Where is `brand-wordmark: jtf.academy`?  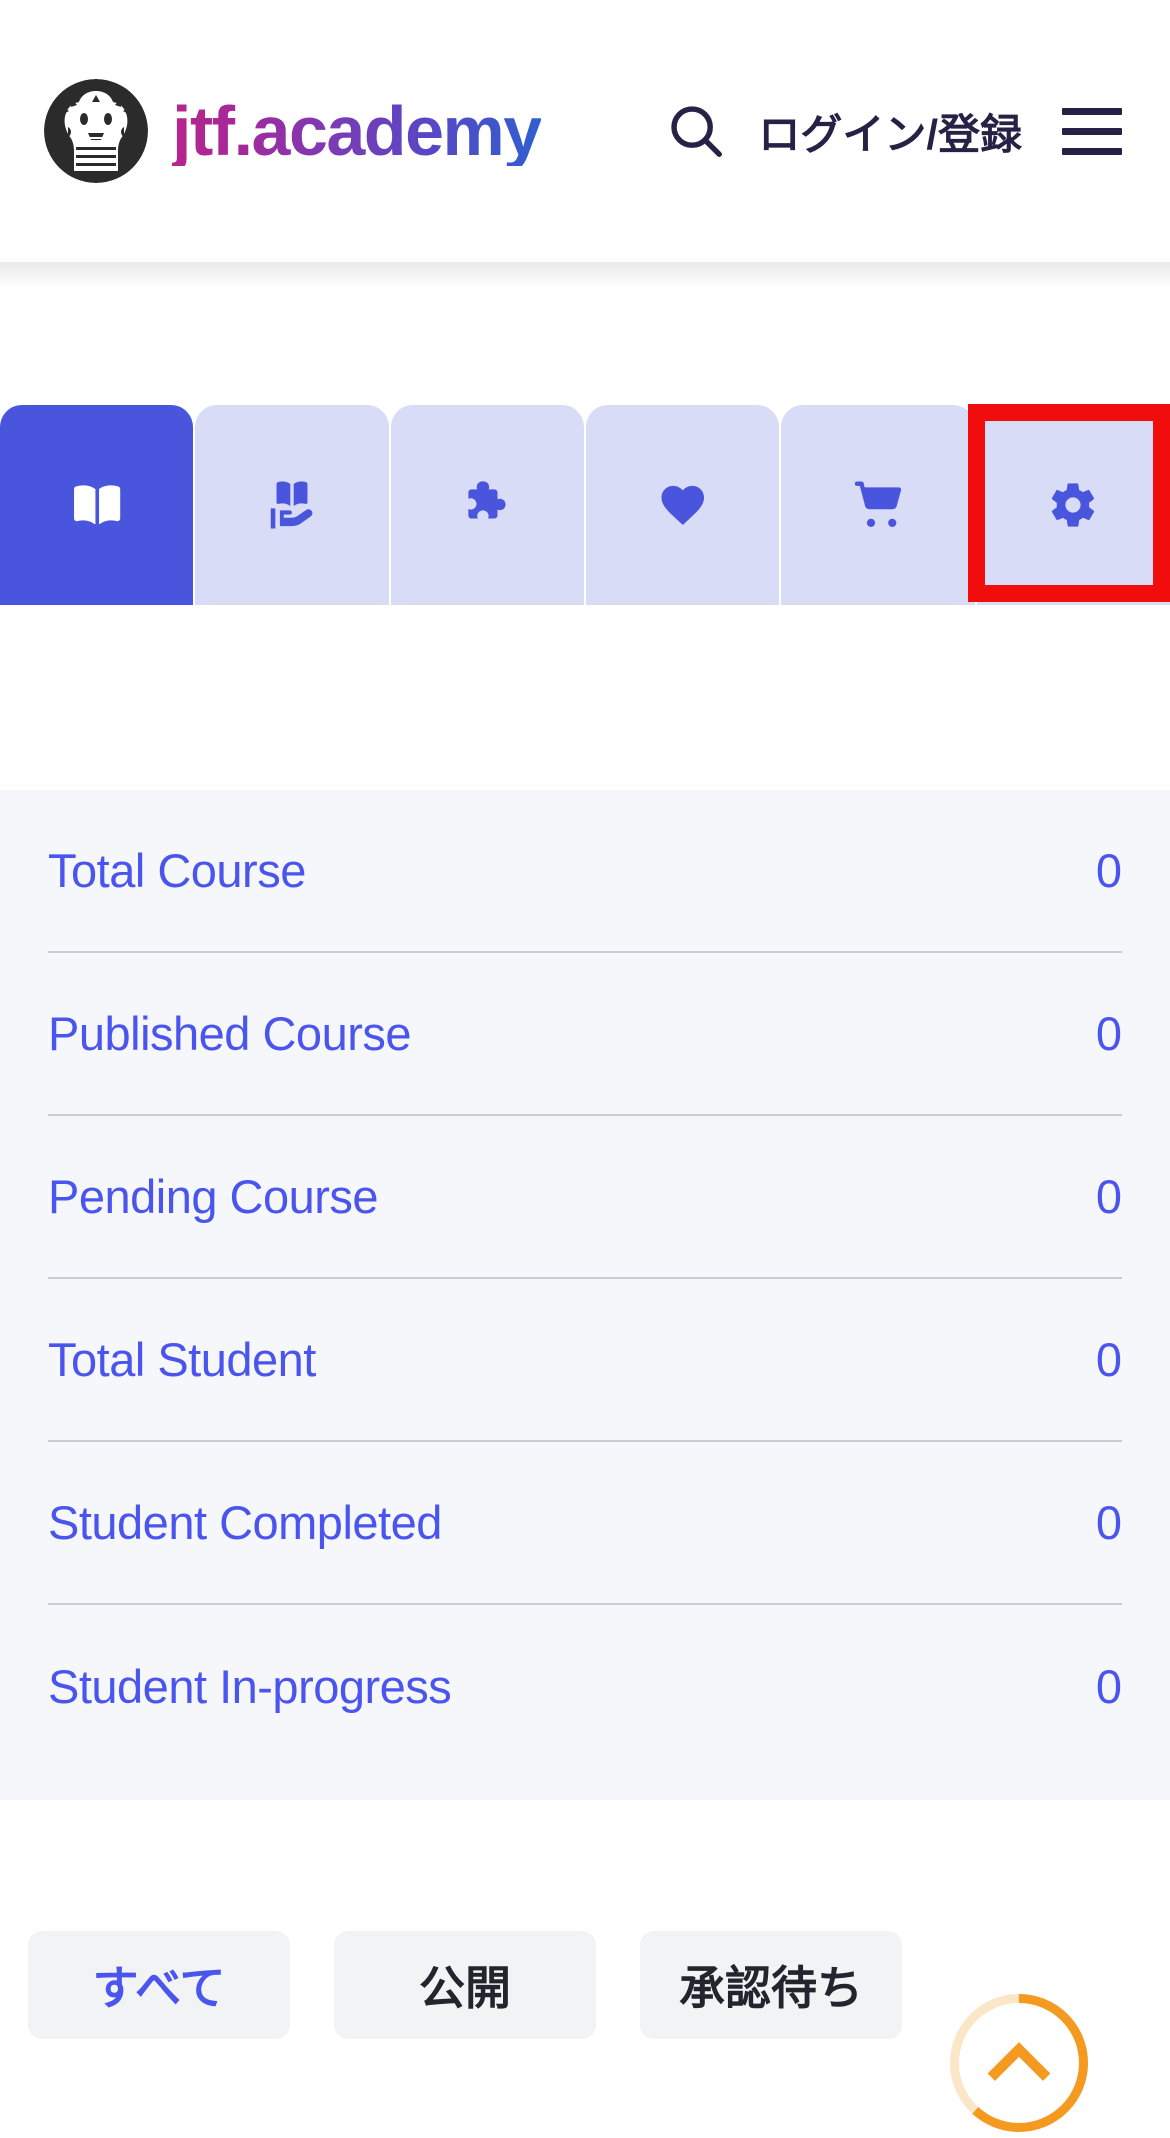 brand-wordmark: jtf.academy is located at coordinates (357, 131).